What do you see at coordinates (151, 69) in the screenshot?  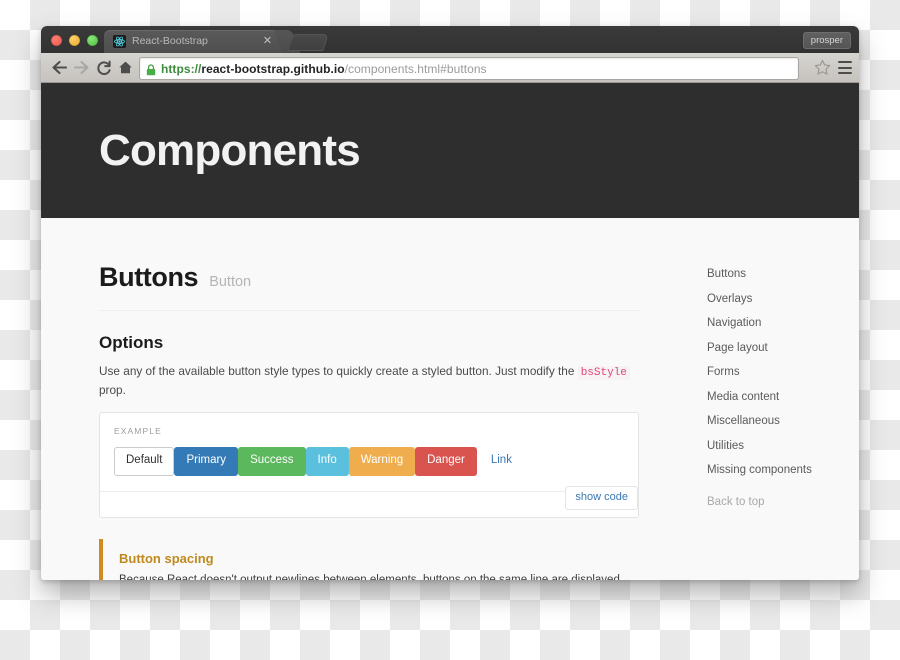 I see `lock-icon` at bounding box center [151, 69].